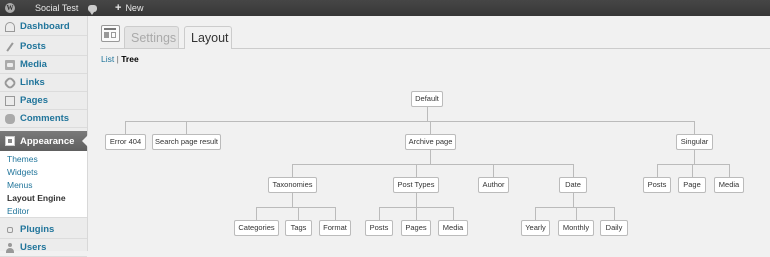  What do you see at coordinates (292, 185) in the screenshot?
I see `tree-node-taxonomies: Taxonomies` at bounding box center [292, 185].